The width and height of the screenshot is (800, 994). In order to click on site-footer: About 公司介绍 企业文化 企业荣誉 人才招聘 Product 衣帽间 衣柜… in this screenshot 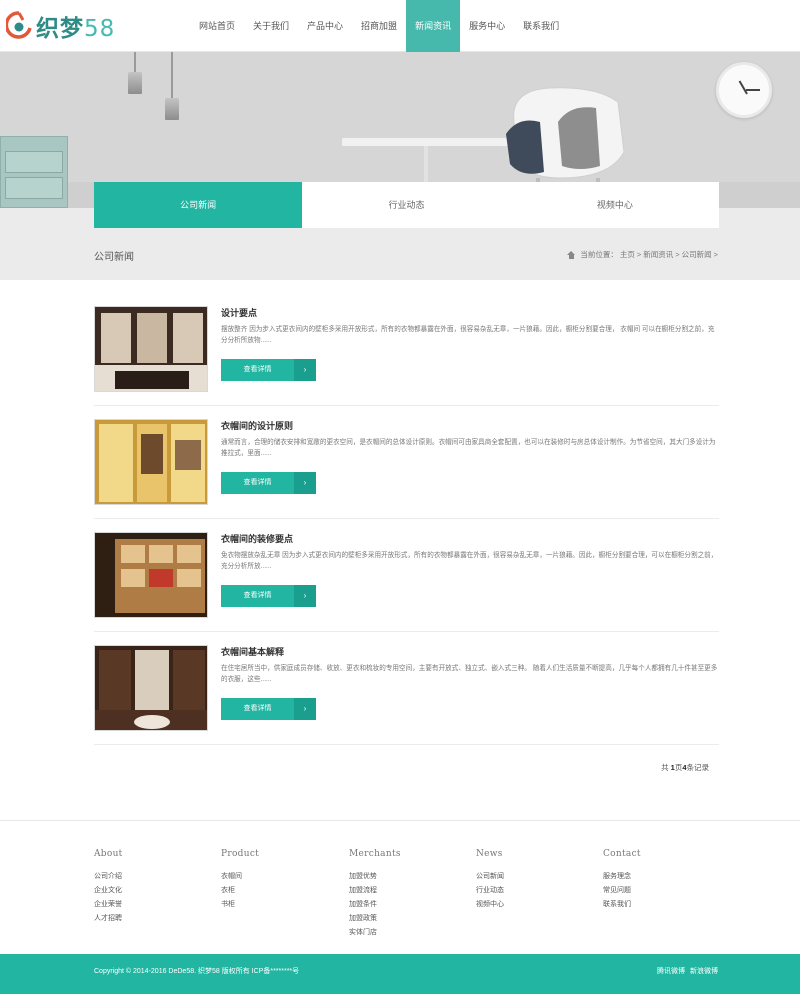, I will do `click(400, 887)`.